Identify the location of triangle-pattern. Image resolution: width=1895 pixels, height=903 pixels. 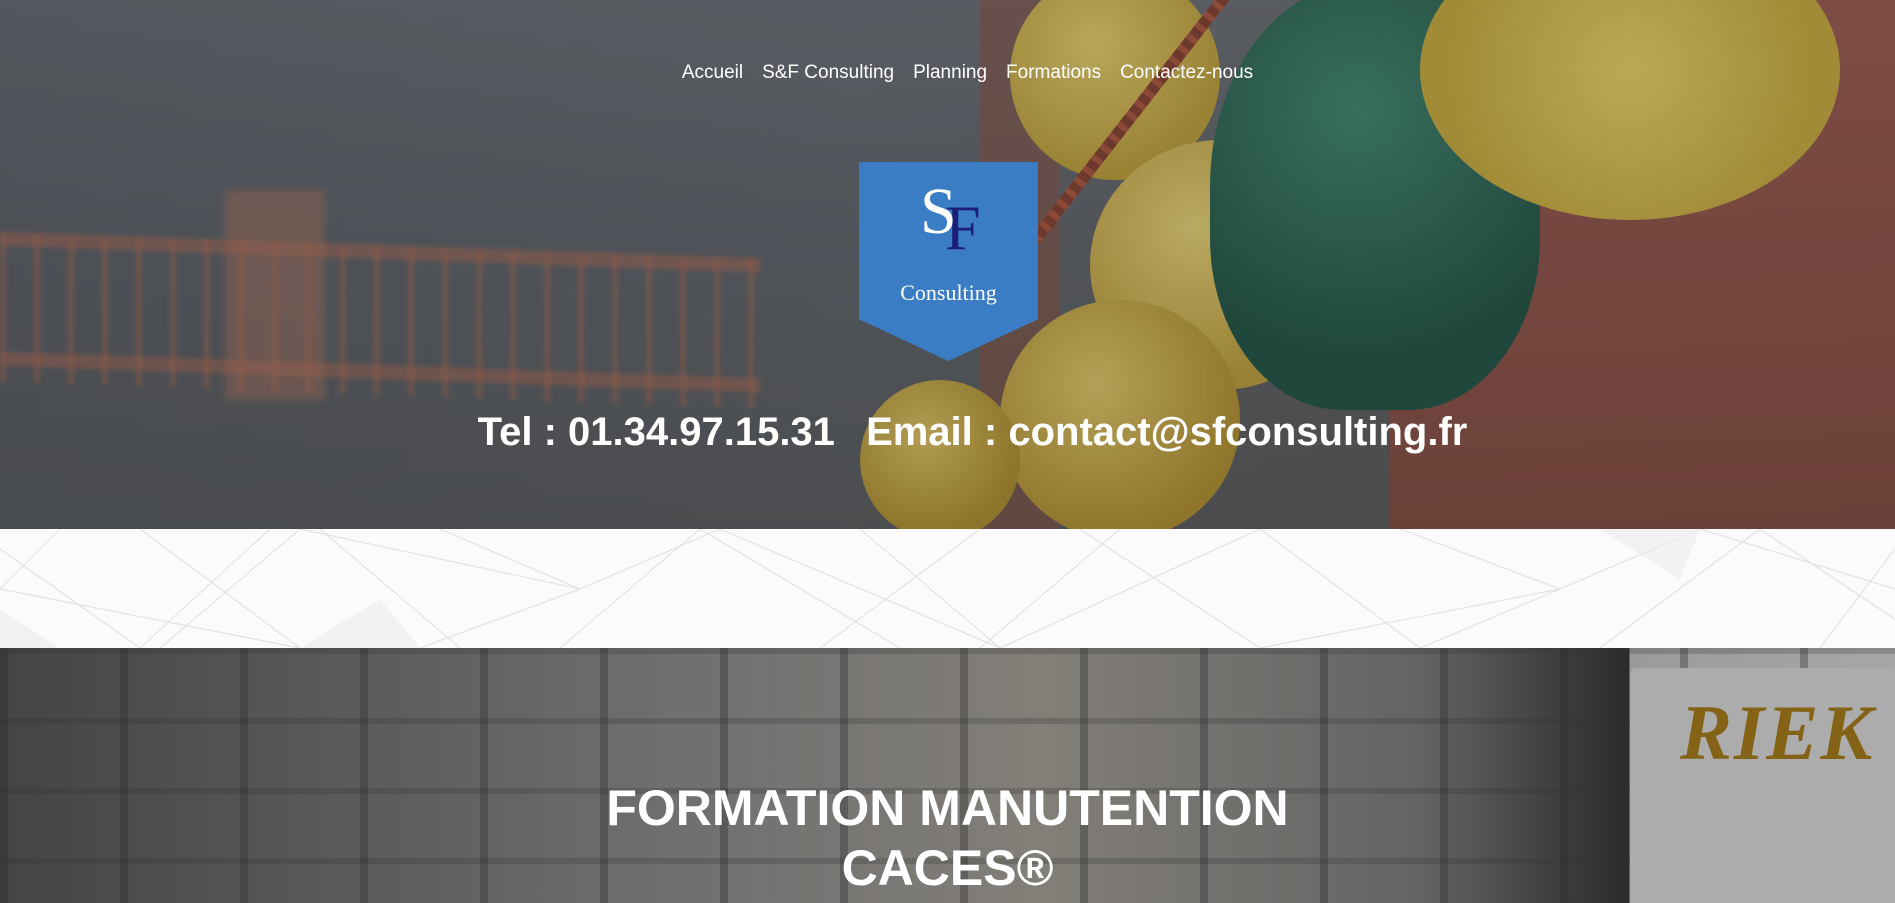
(947, 588).